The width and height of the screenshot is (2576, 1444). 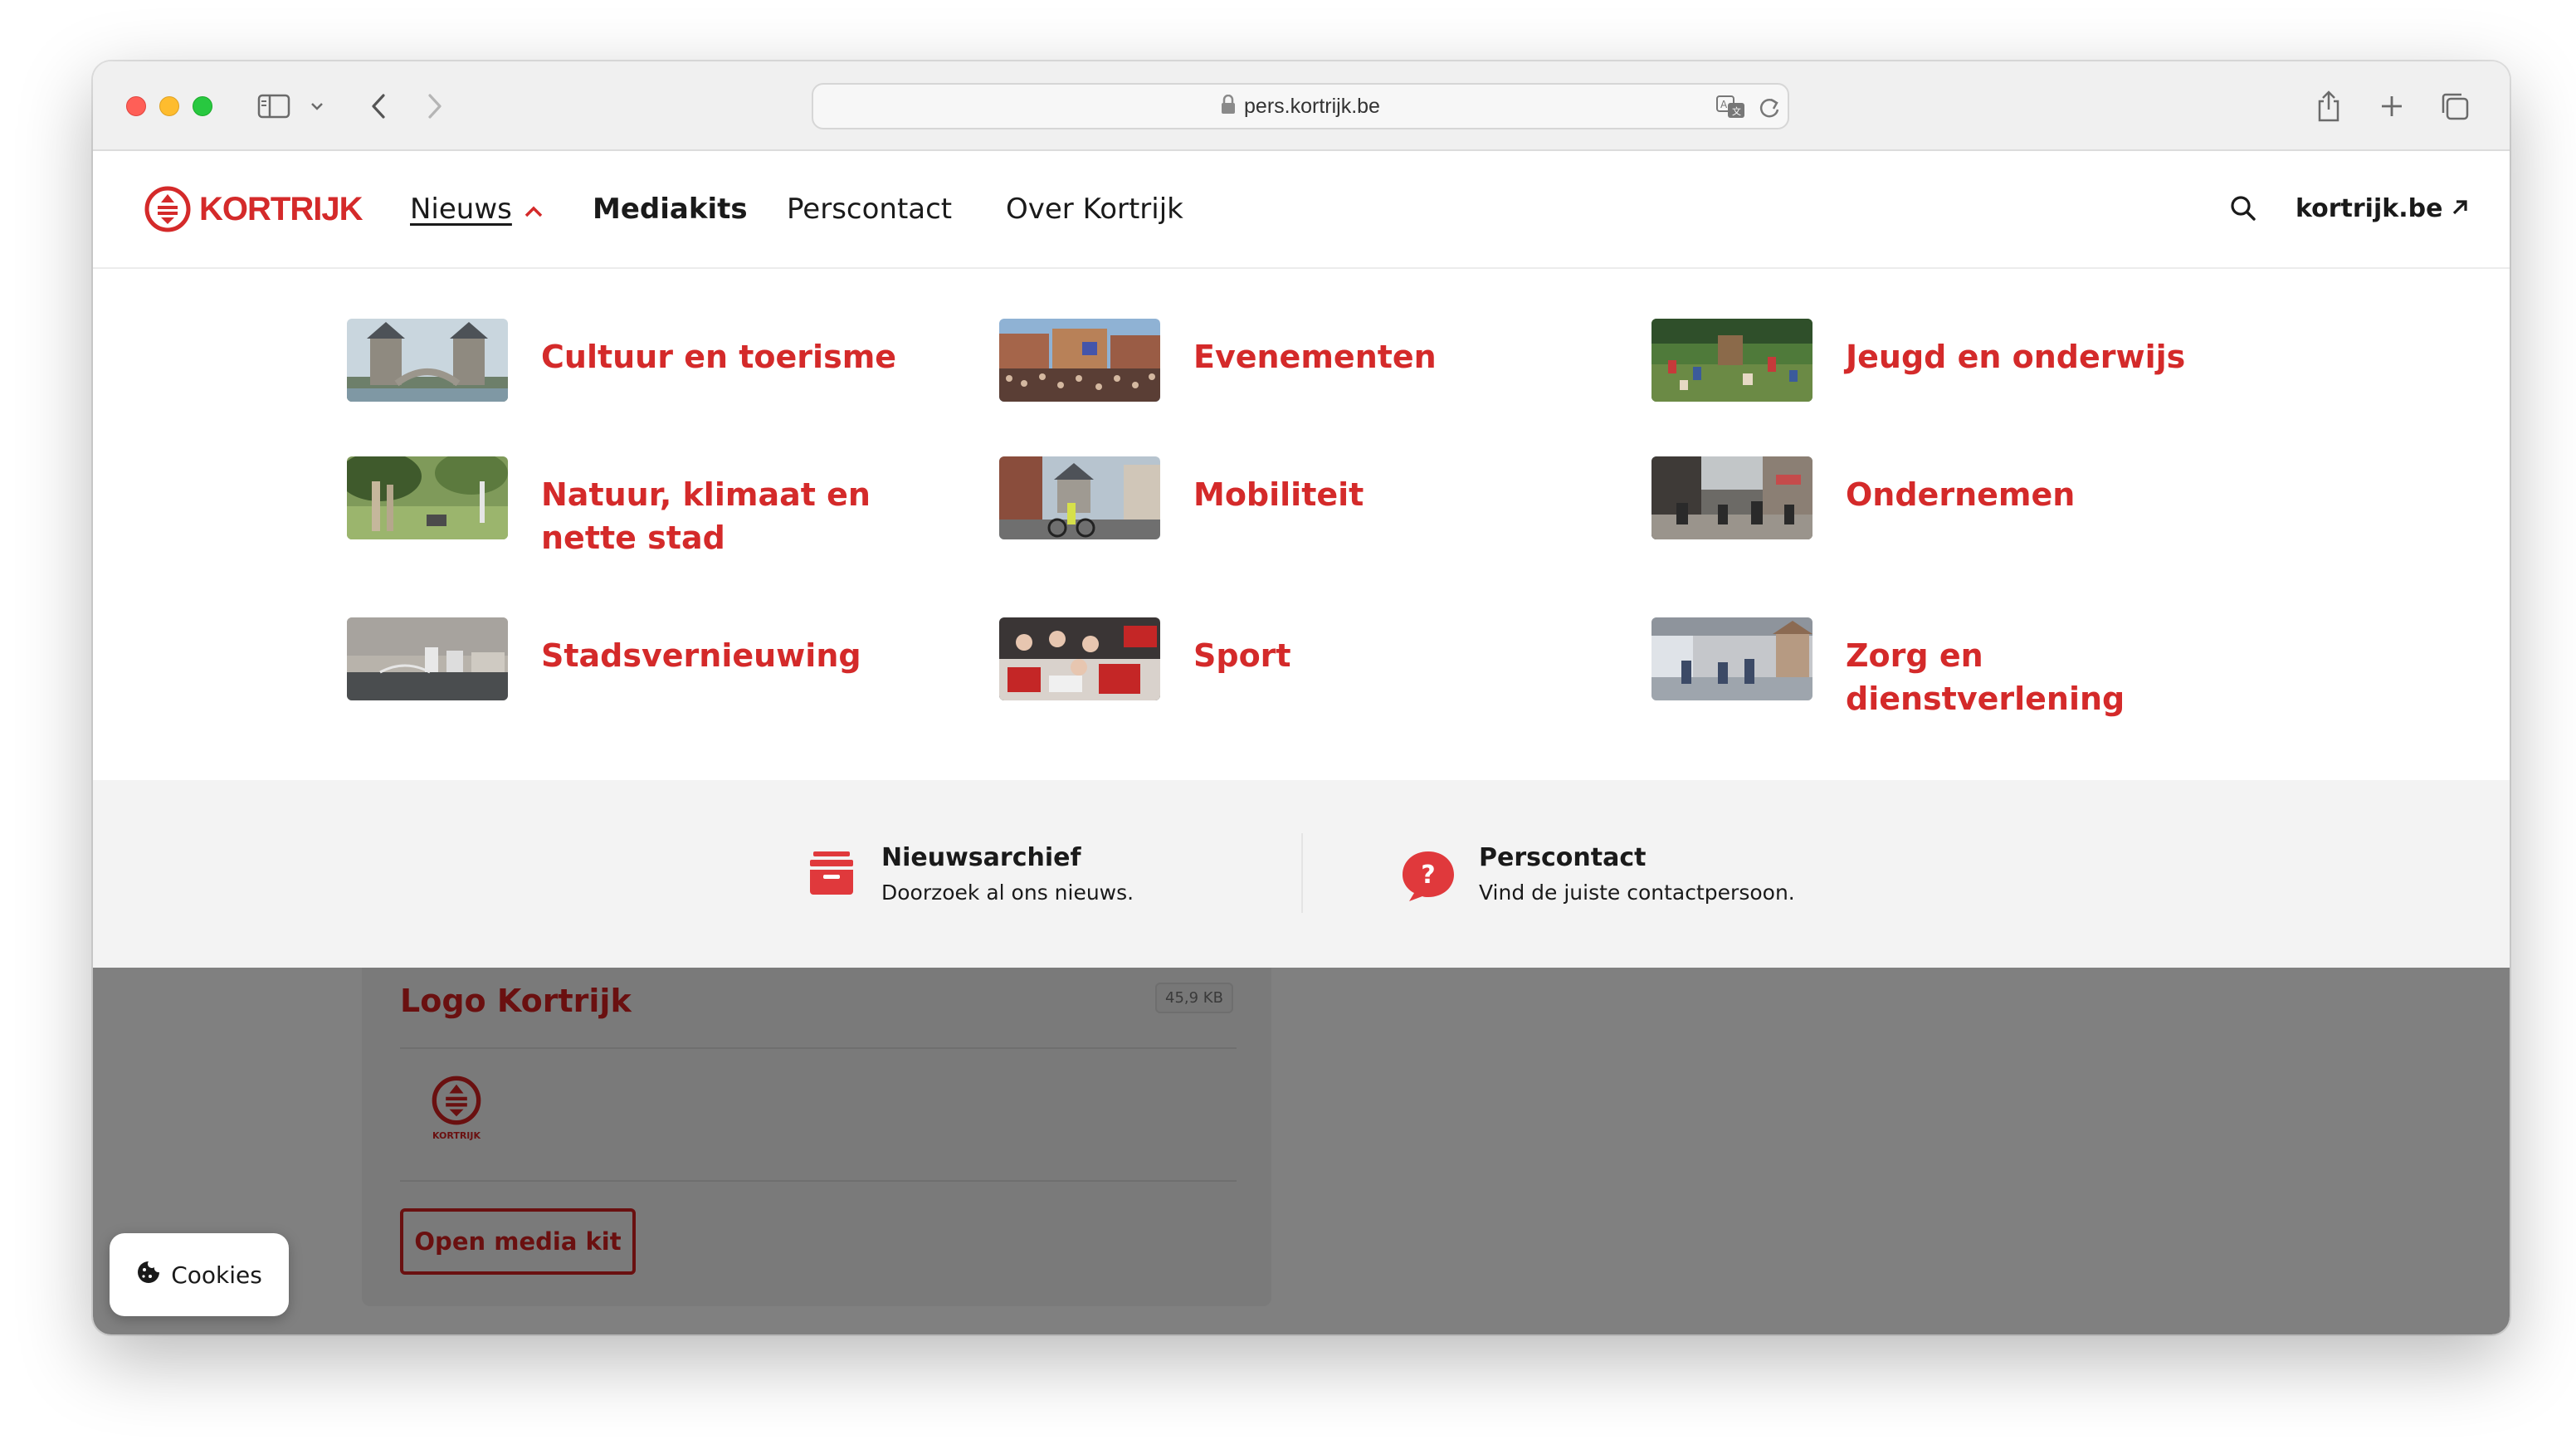 I want to click on category-natuur-klimaat: Natuur, klimaat en nette stad, so click(x=626, y=508).